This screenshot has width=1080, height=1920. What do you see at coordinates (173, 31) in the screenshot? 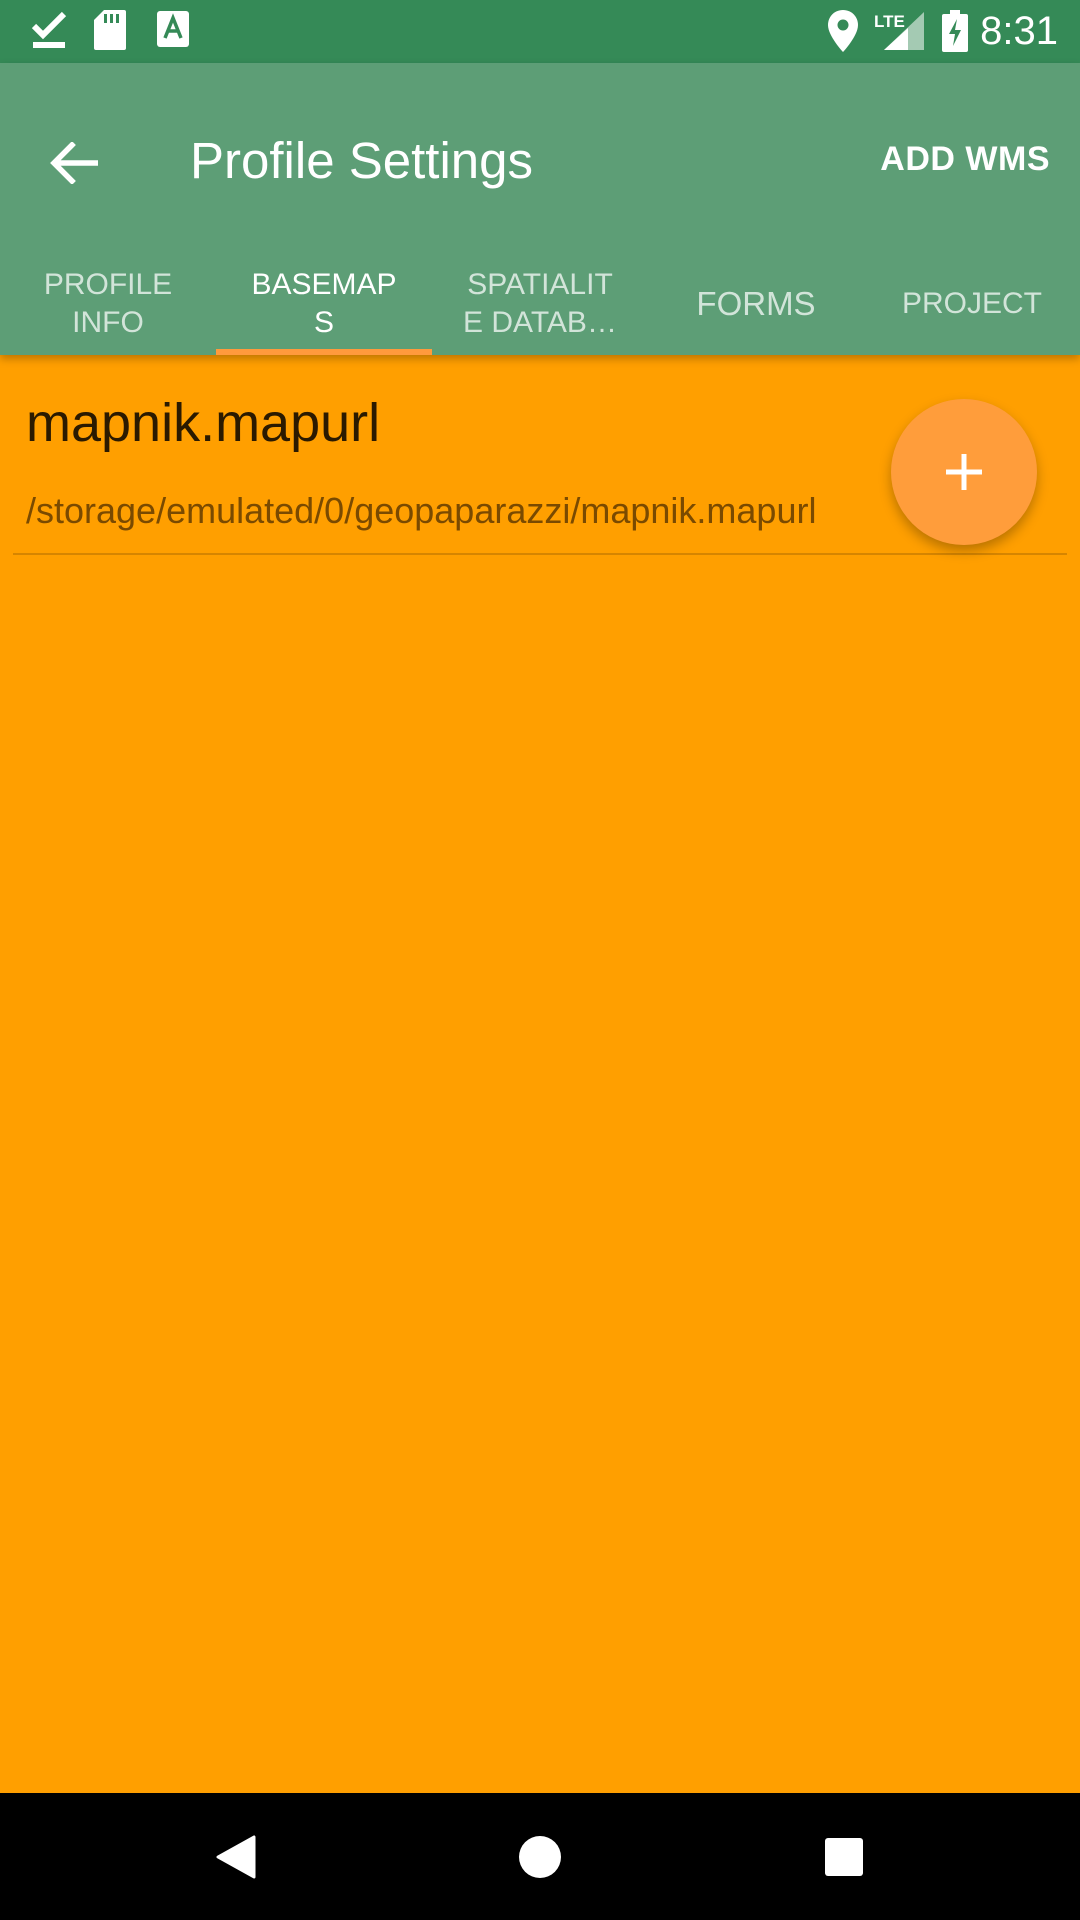
I see `font-icon` at bounding box center [173, 31].